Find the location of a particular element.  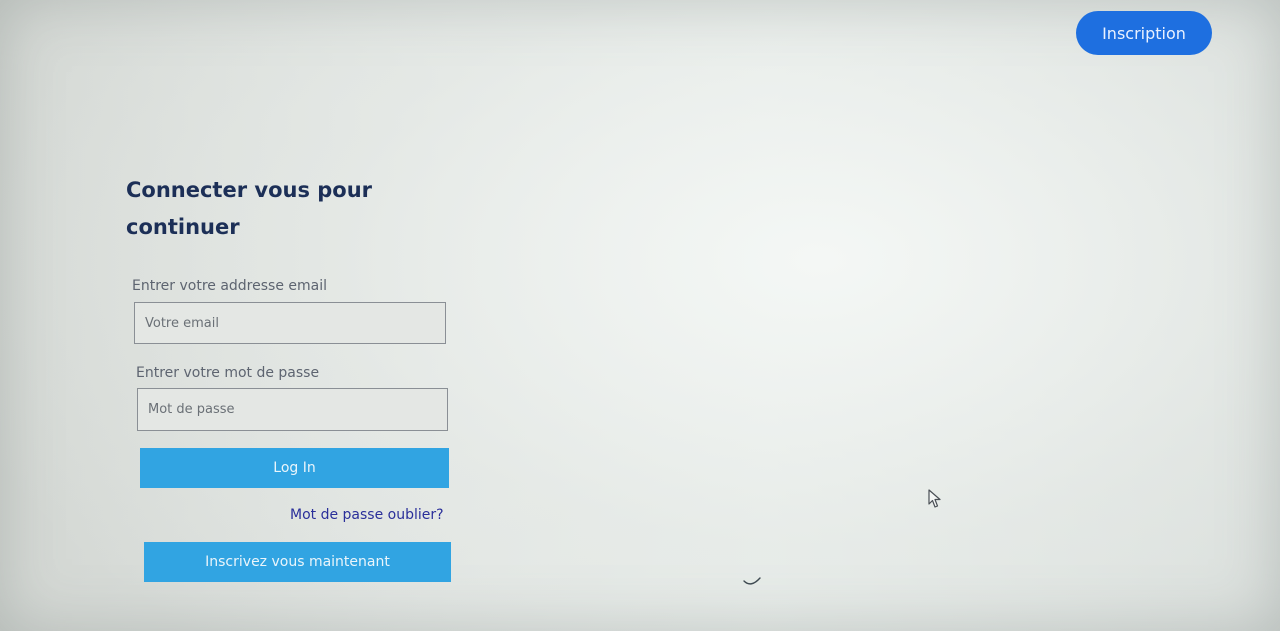

forgot-password-link: Mot de passe oublier? is located at coordinates (367, 515).